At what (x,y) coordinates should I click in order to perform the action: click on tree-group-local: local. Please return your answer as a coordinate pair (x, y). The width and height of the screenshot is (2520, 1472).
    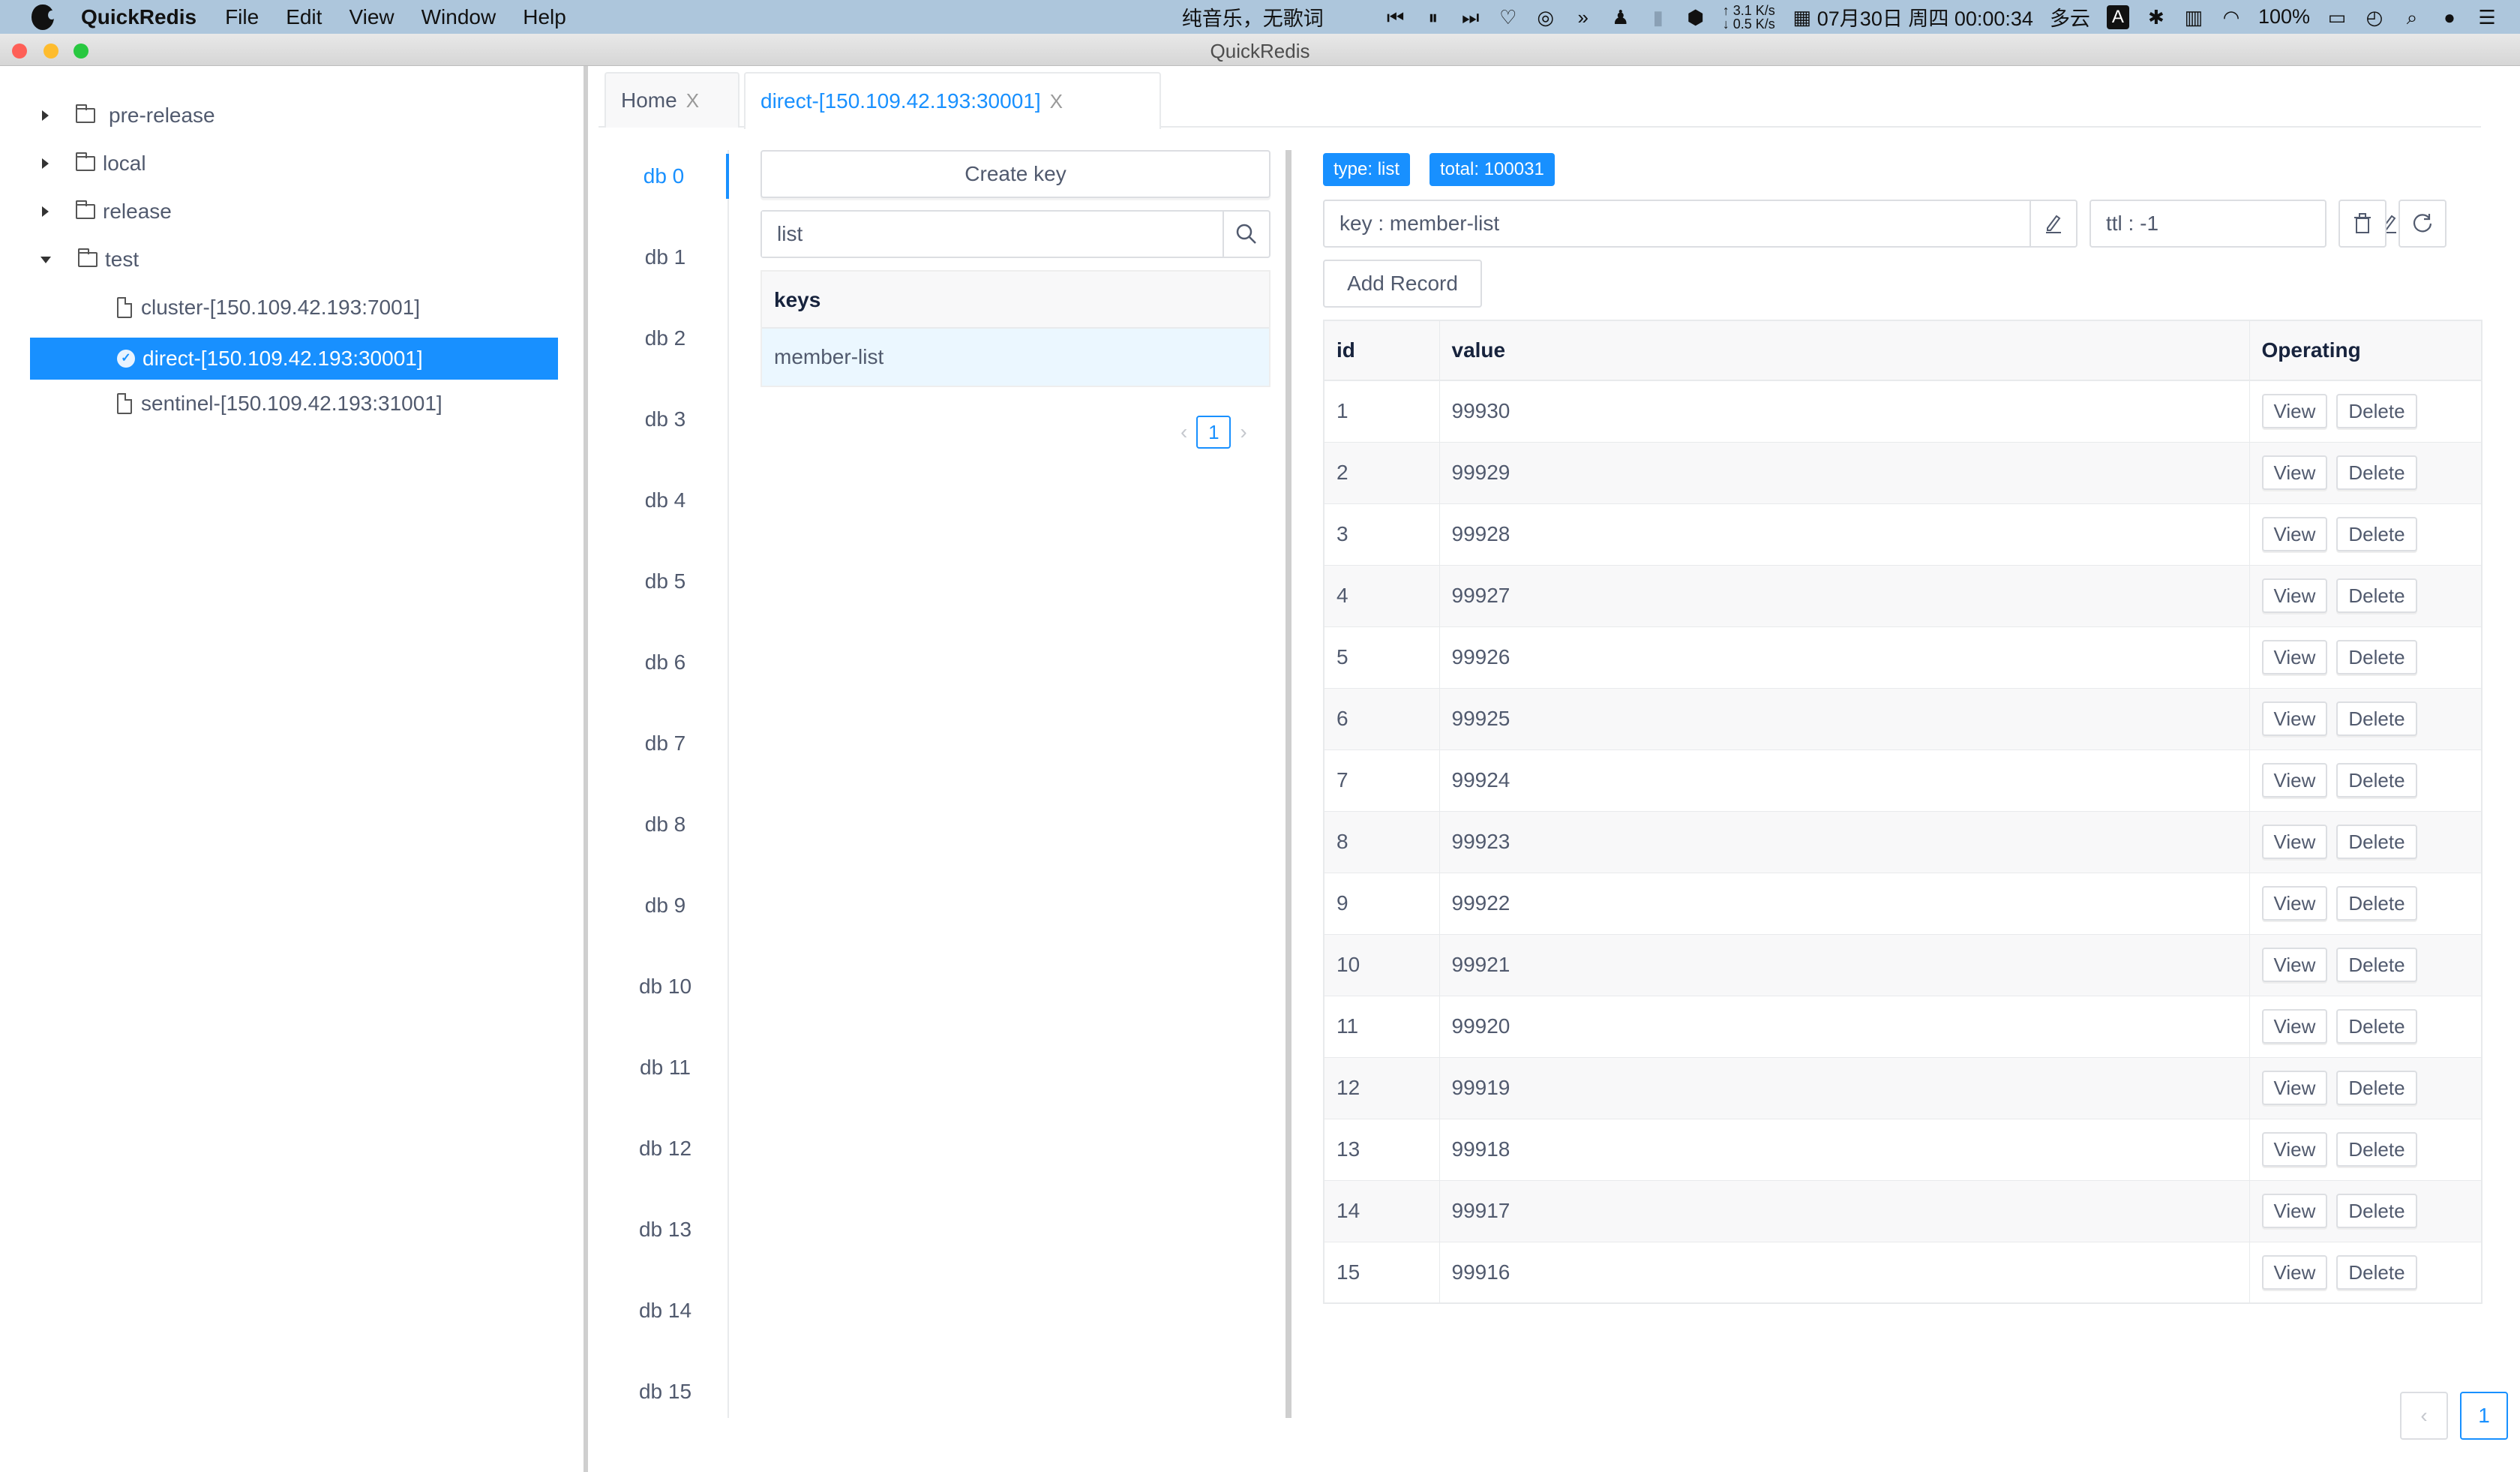
    Looking at the image, I should click on (94, 164).